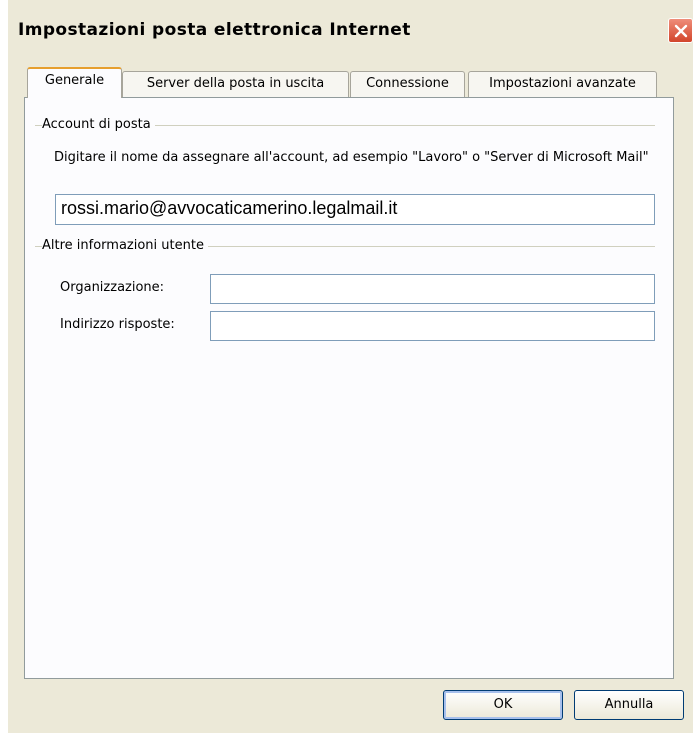 This screenshot has height=733, width=693. Describe the element at coordinates (112, 287) in the screenshot. I see `organization-label: Organizzazione:` at that location.